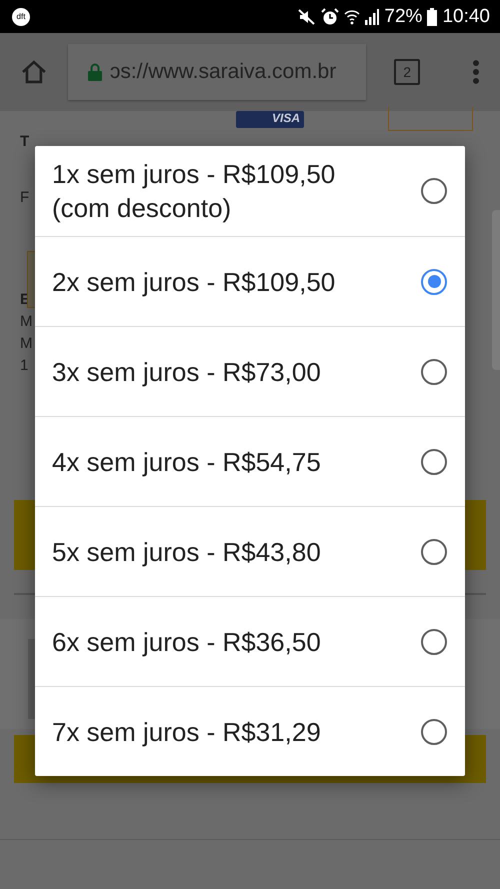 Image resolution: width=500 pixels, height=889 pixels. Describe the element at coordinates (330, 17) in the screenshot. I see `alarm-icon` at that location.